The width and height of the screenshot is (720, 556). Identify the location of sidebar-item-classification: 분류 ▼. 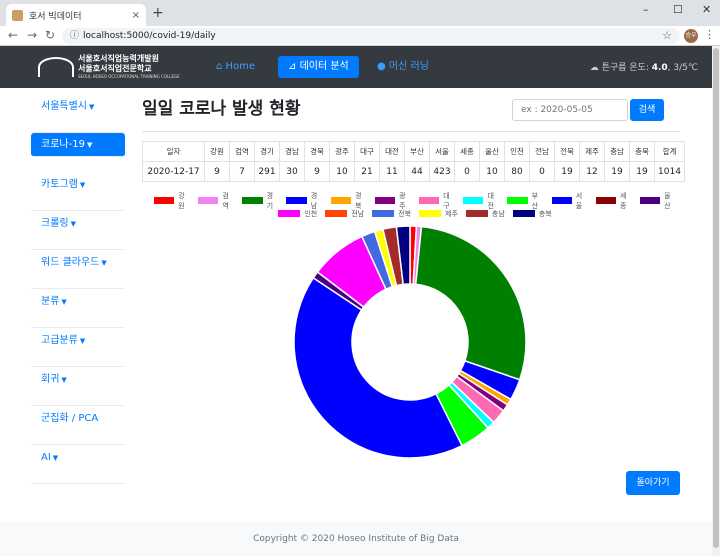
(78, 308).